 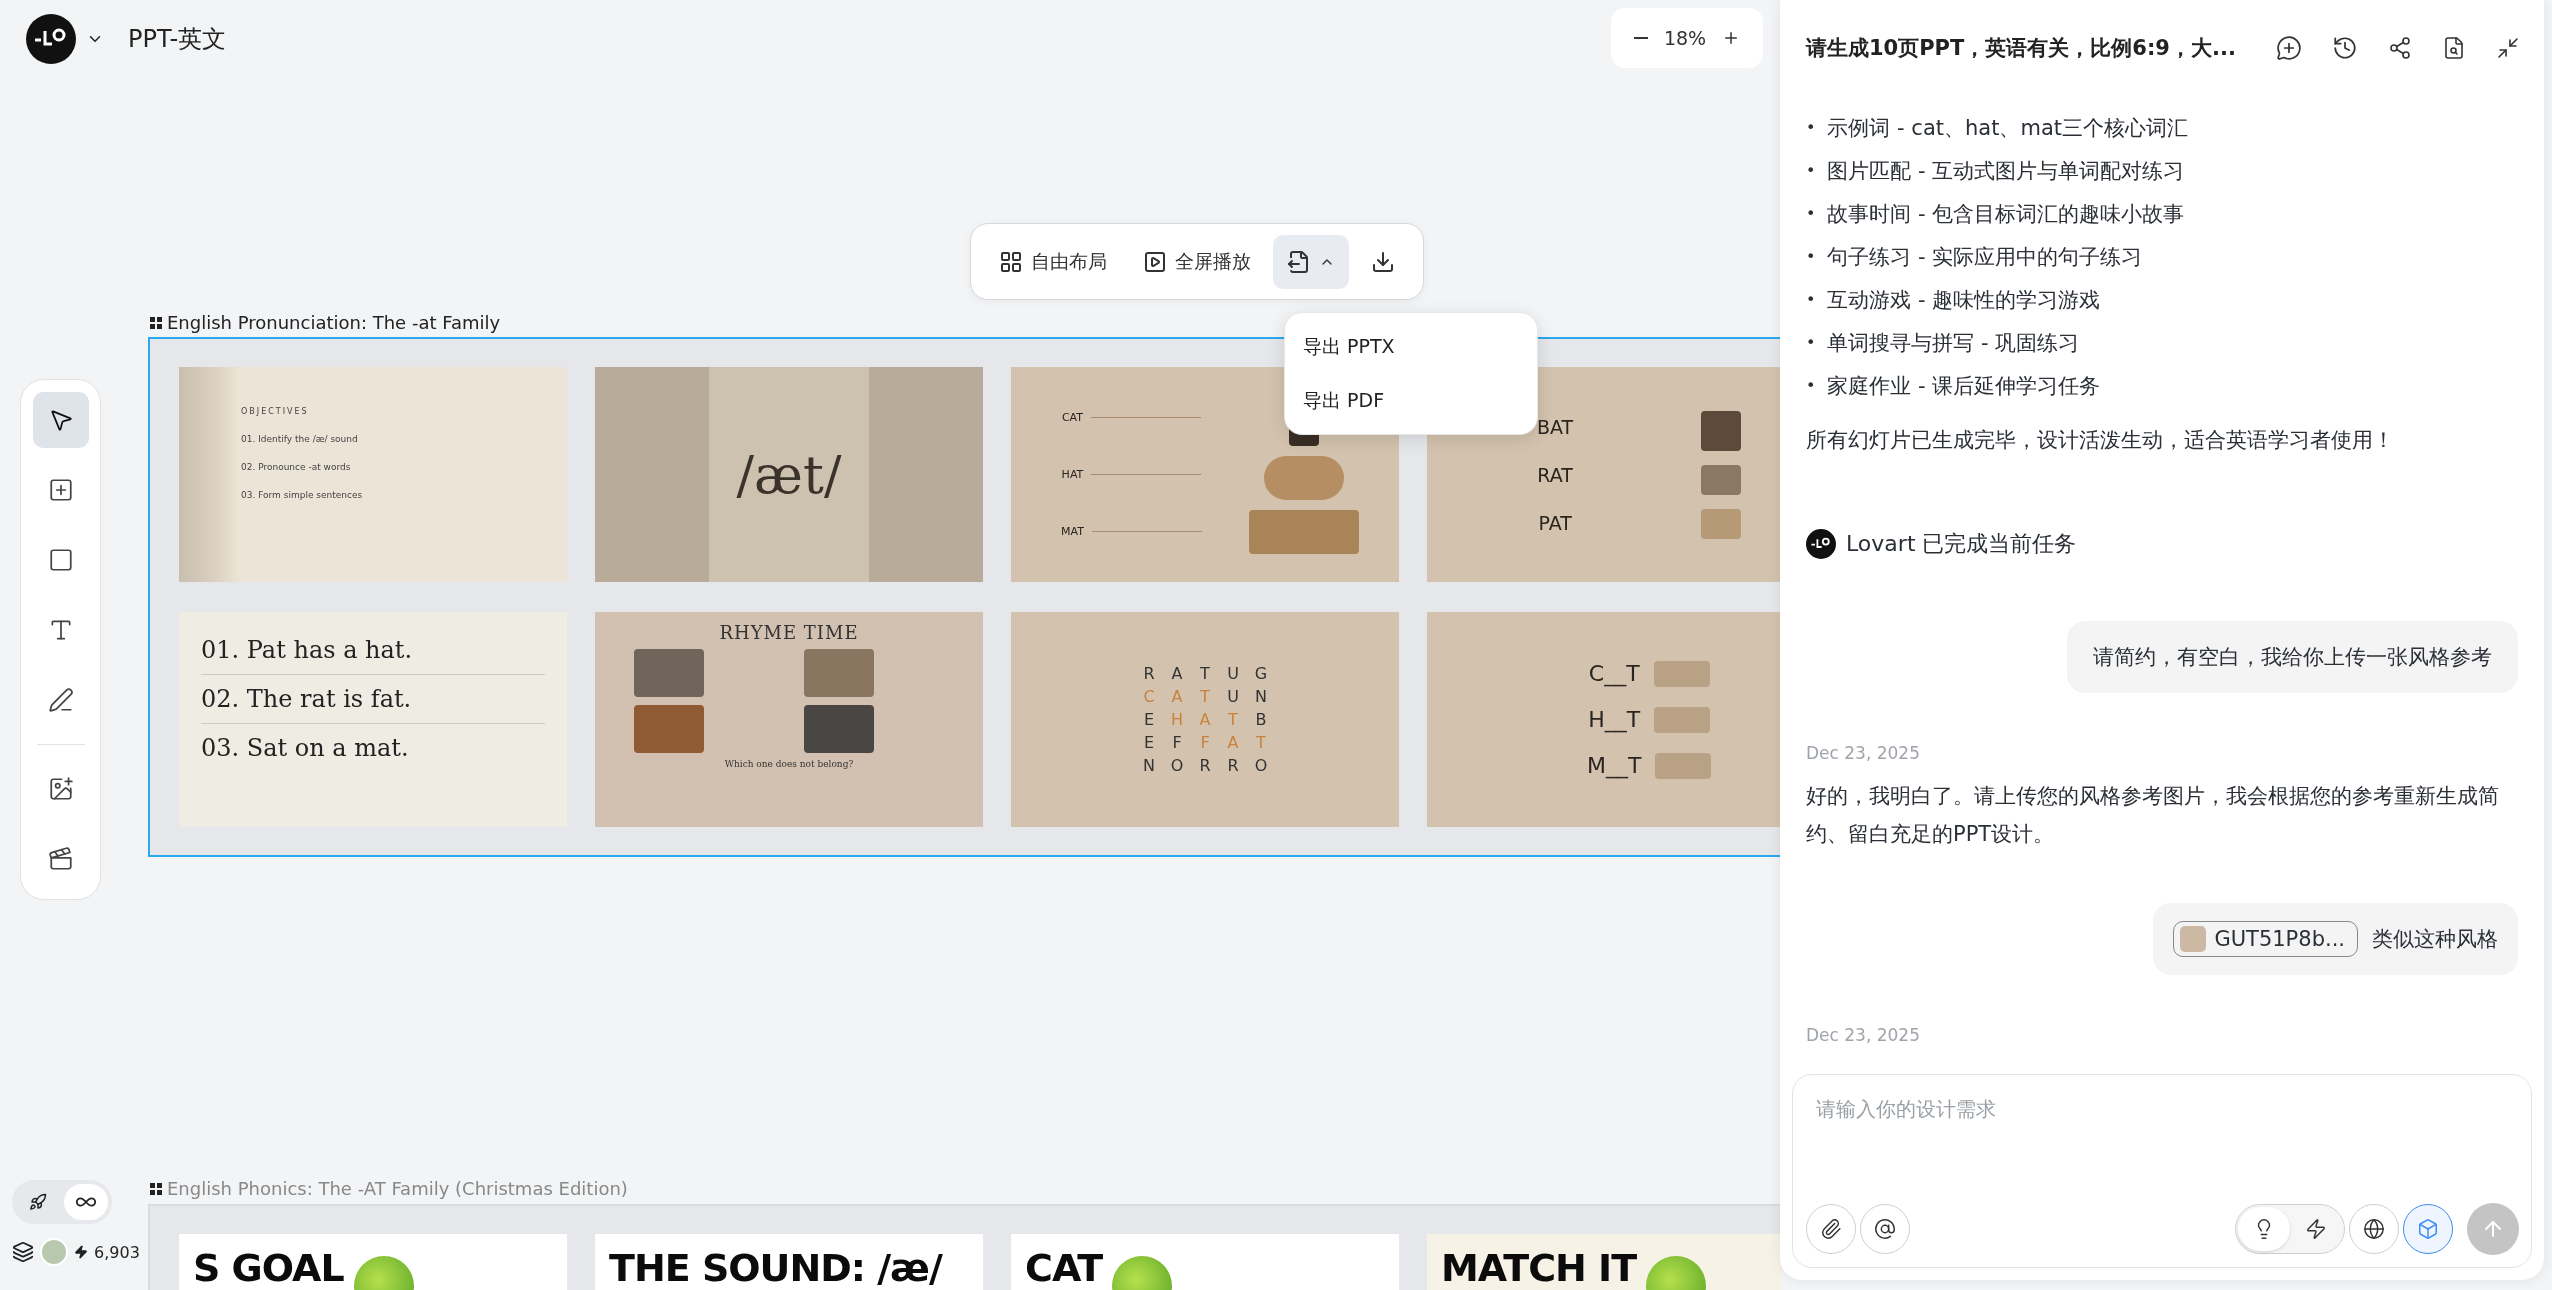 I want to click on attach-button, so click(x=1831, y=1229).